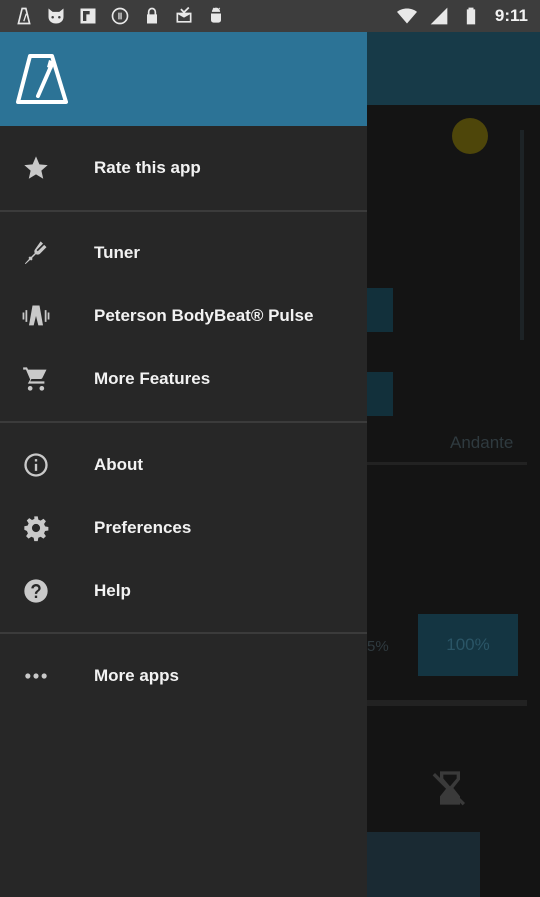 Image resolution: width=540 pixels, height=897 pixels. I want to click on hourglass-icon, so click(450, 788).